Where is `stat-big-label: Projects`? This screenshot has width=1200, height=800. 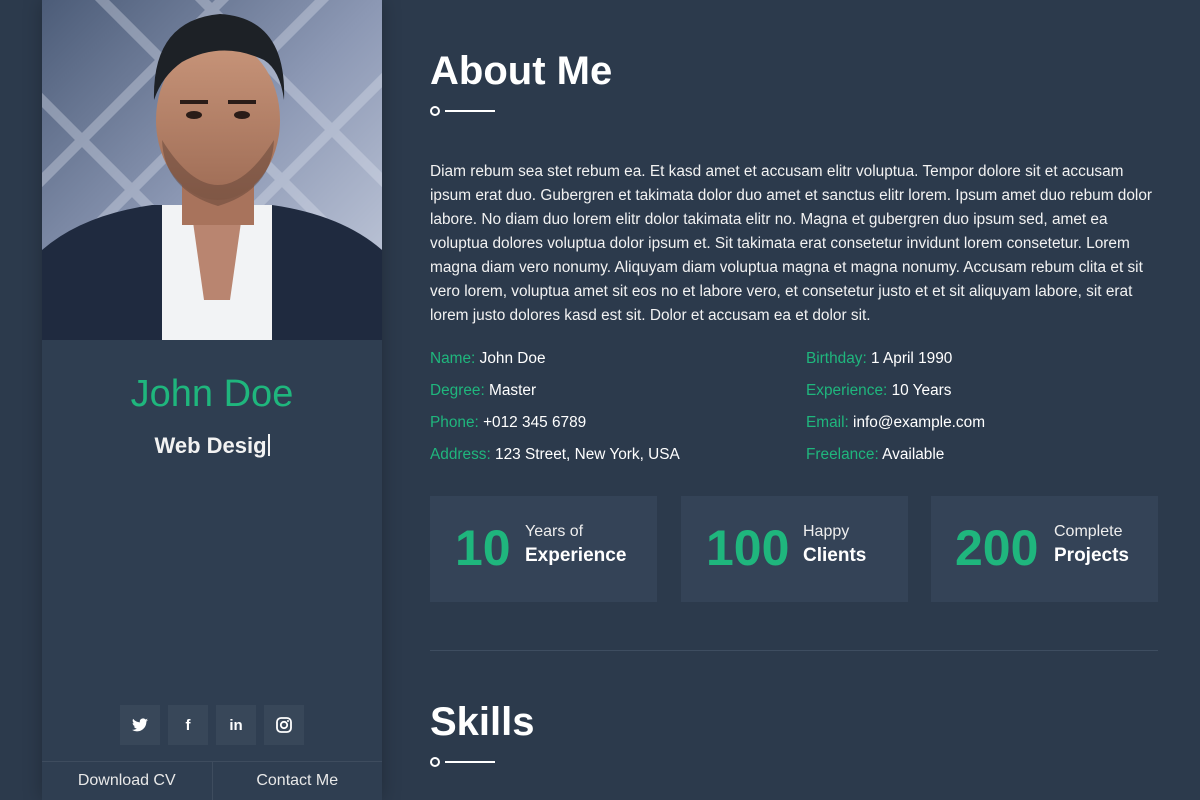 stat-big-label: Projects is located at coordinates (1091, 555).